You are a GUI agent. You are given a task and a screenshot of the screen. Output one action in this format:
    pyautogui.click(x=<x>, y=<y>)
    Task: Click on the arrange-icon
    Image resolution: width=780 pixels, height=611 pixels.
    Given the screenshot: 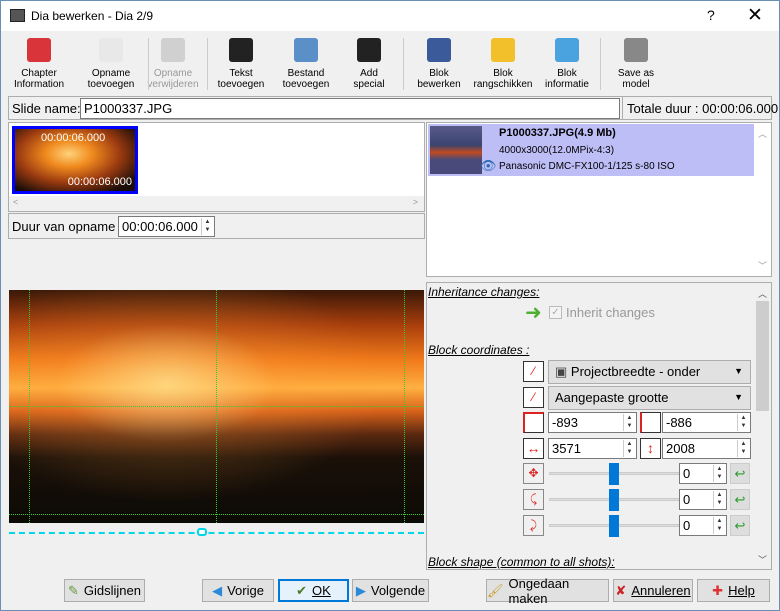 What is the action you would take?
    pyautogui.click(x=503, y=50)
    